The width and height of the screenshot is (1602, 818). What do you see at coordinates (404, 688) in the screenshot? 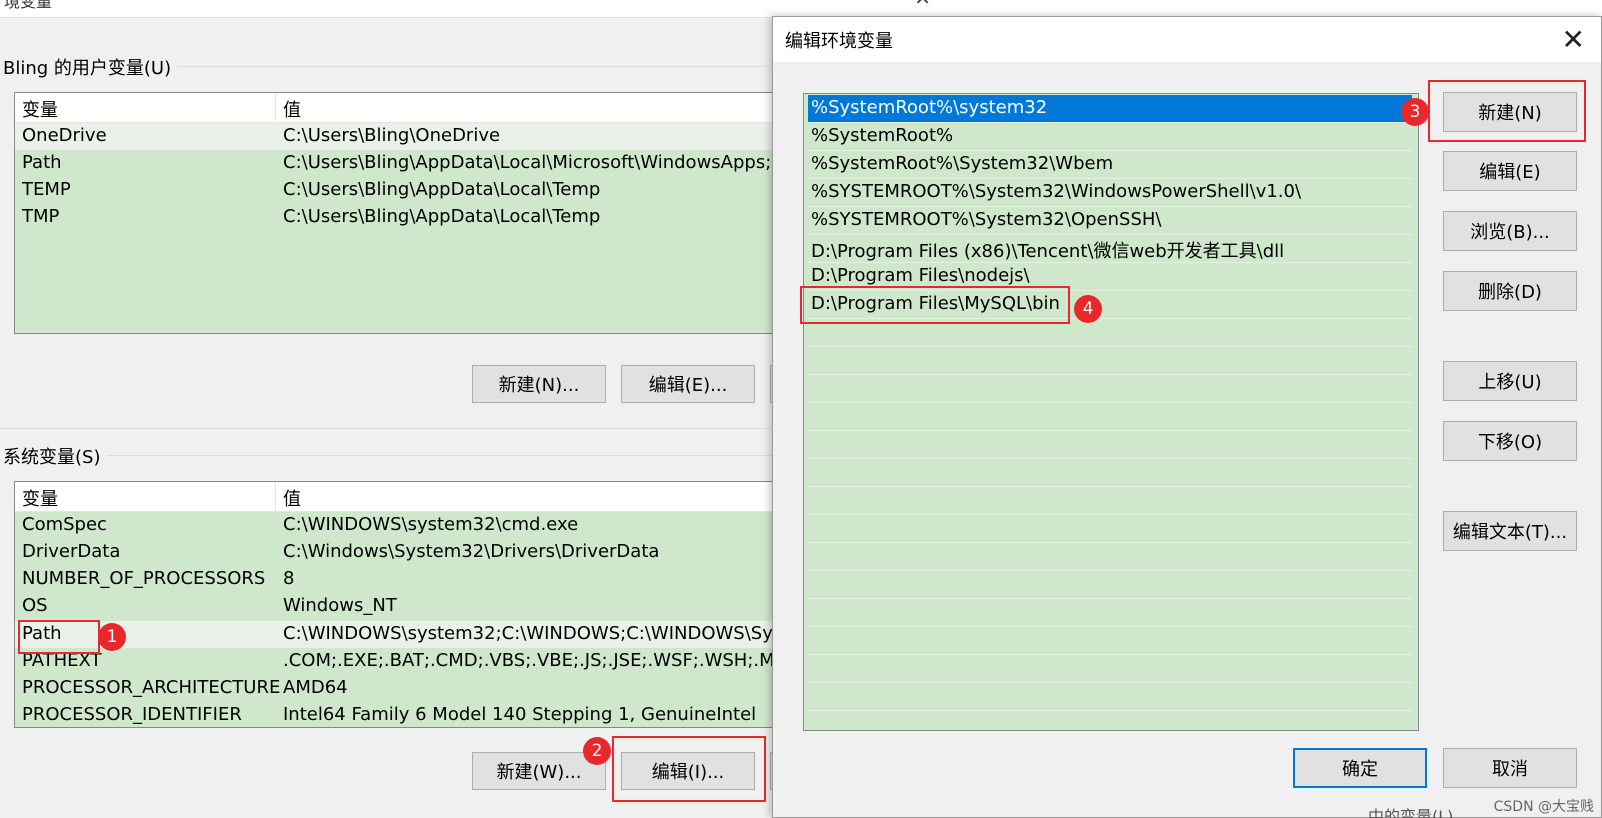
I see `table-row: PROCESSOR_ARCHITECTURE AMD64` at bounding box center [404, 688].